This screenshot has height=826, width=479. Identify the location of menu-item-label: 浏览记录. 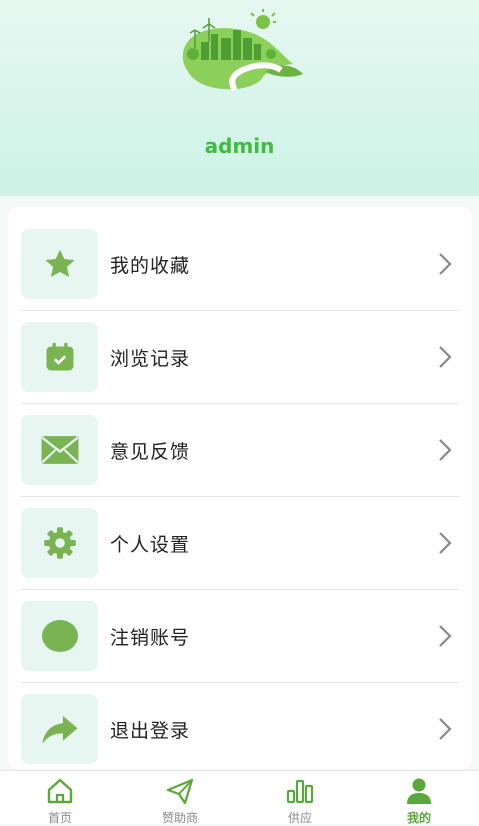
(150, 359).